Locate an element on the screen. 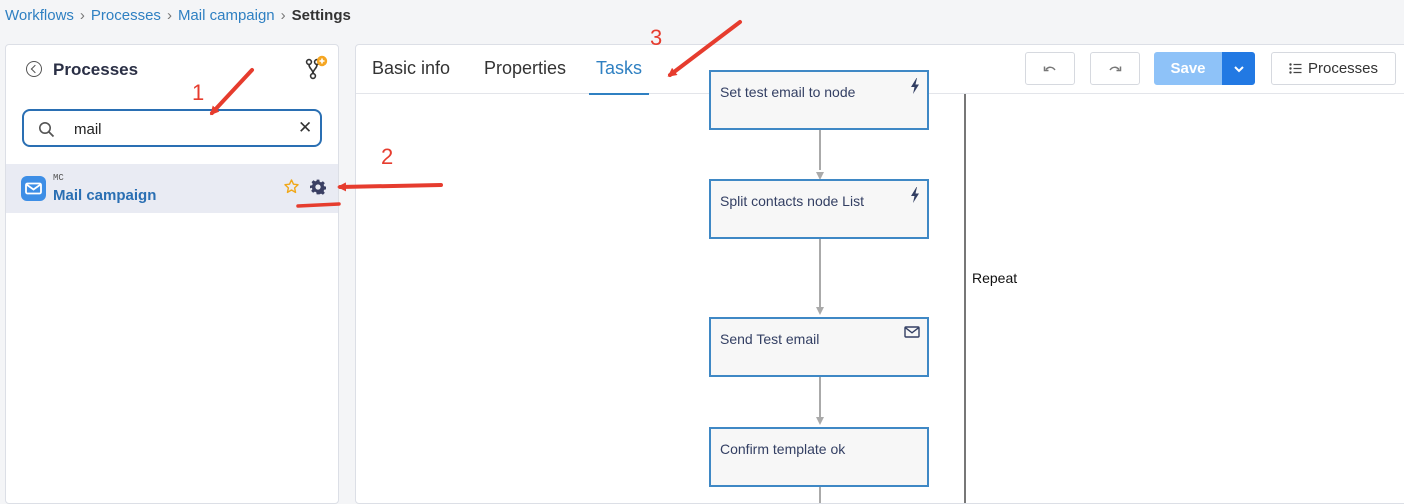 This screenshot has height=504, width=1404. task-node: Split contacts node List is located at coordinates (819, 209).